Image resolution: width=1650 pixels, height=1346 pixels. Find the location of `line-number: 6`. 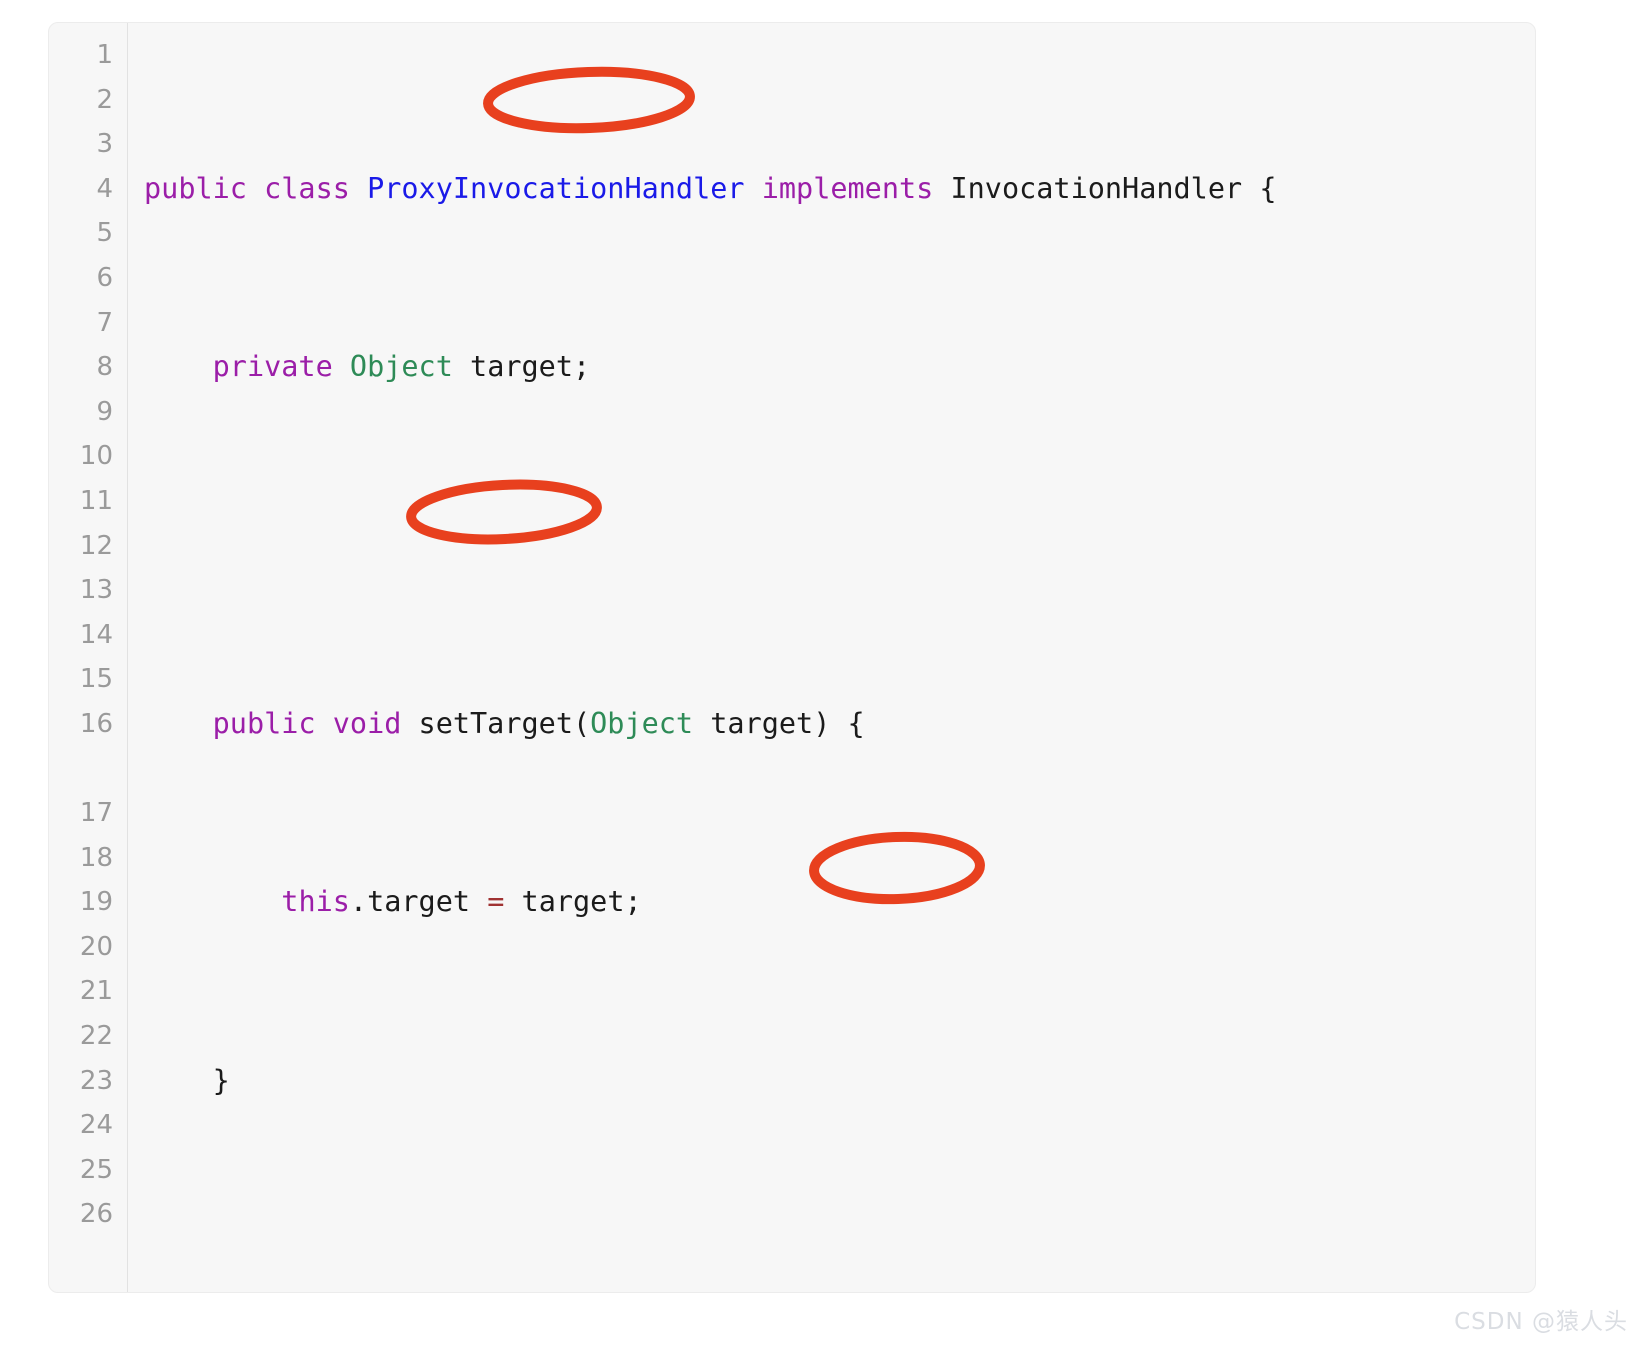

line-number: 6 is located at coordinates (104, 277).